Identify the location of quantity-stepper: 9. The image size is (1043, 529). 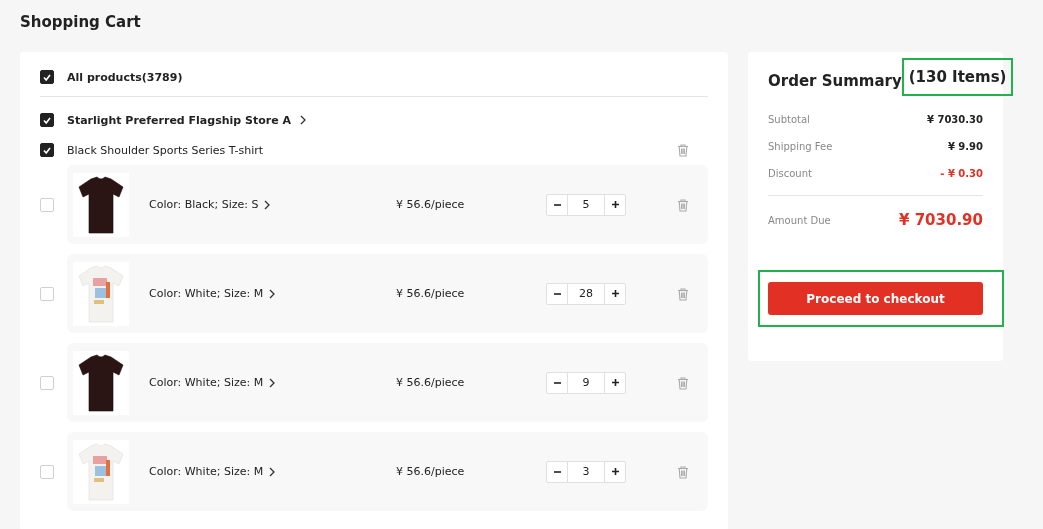
(586, 382).